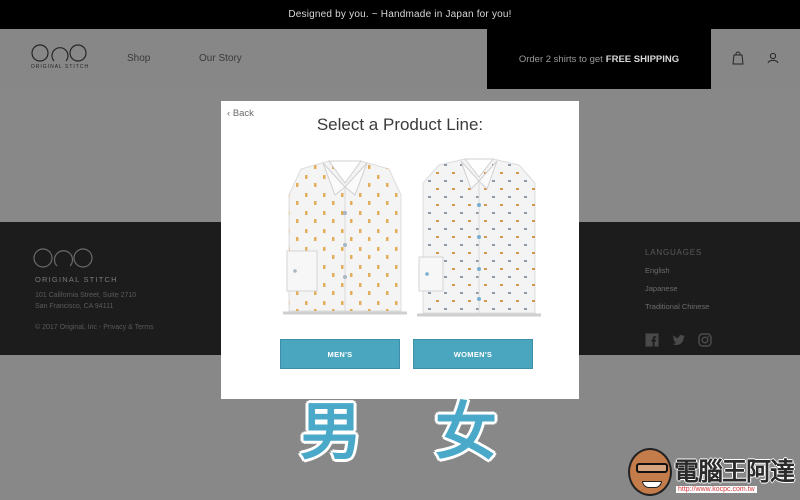 The image size is (800, 500). I want to click on nav-our-story: Our Story, so click(220, 58).